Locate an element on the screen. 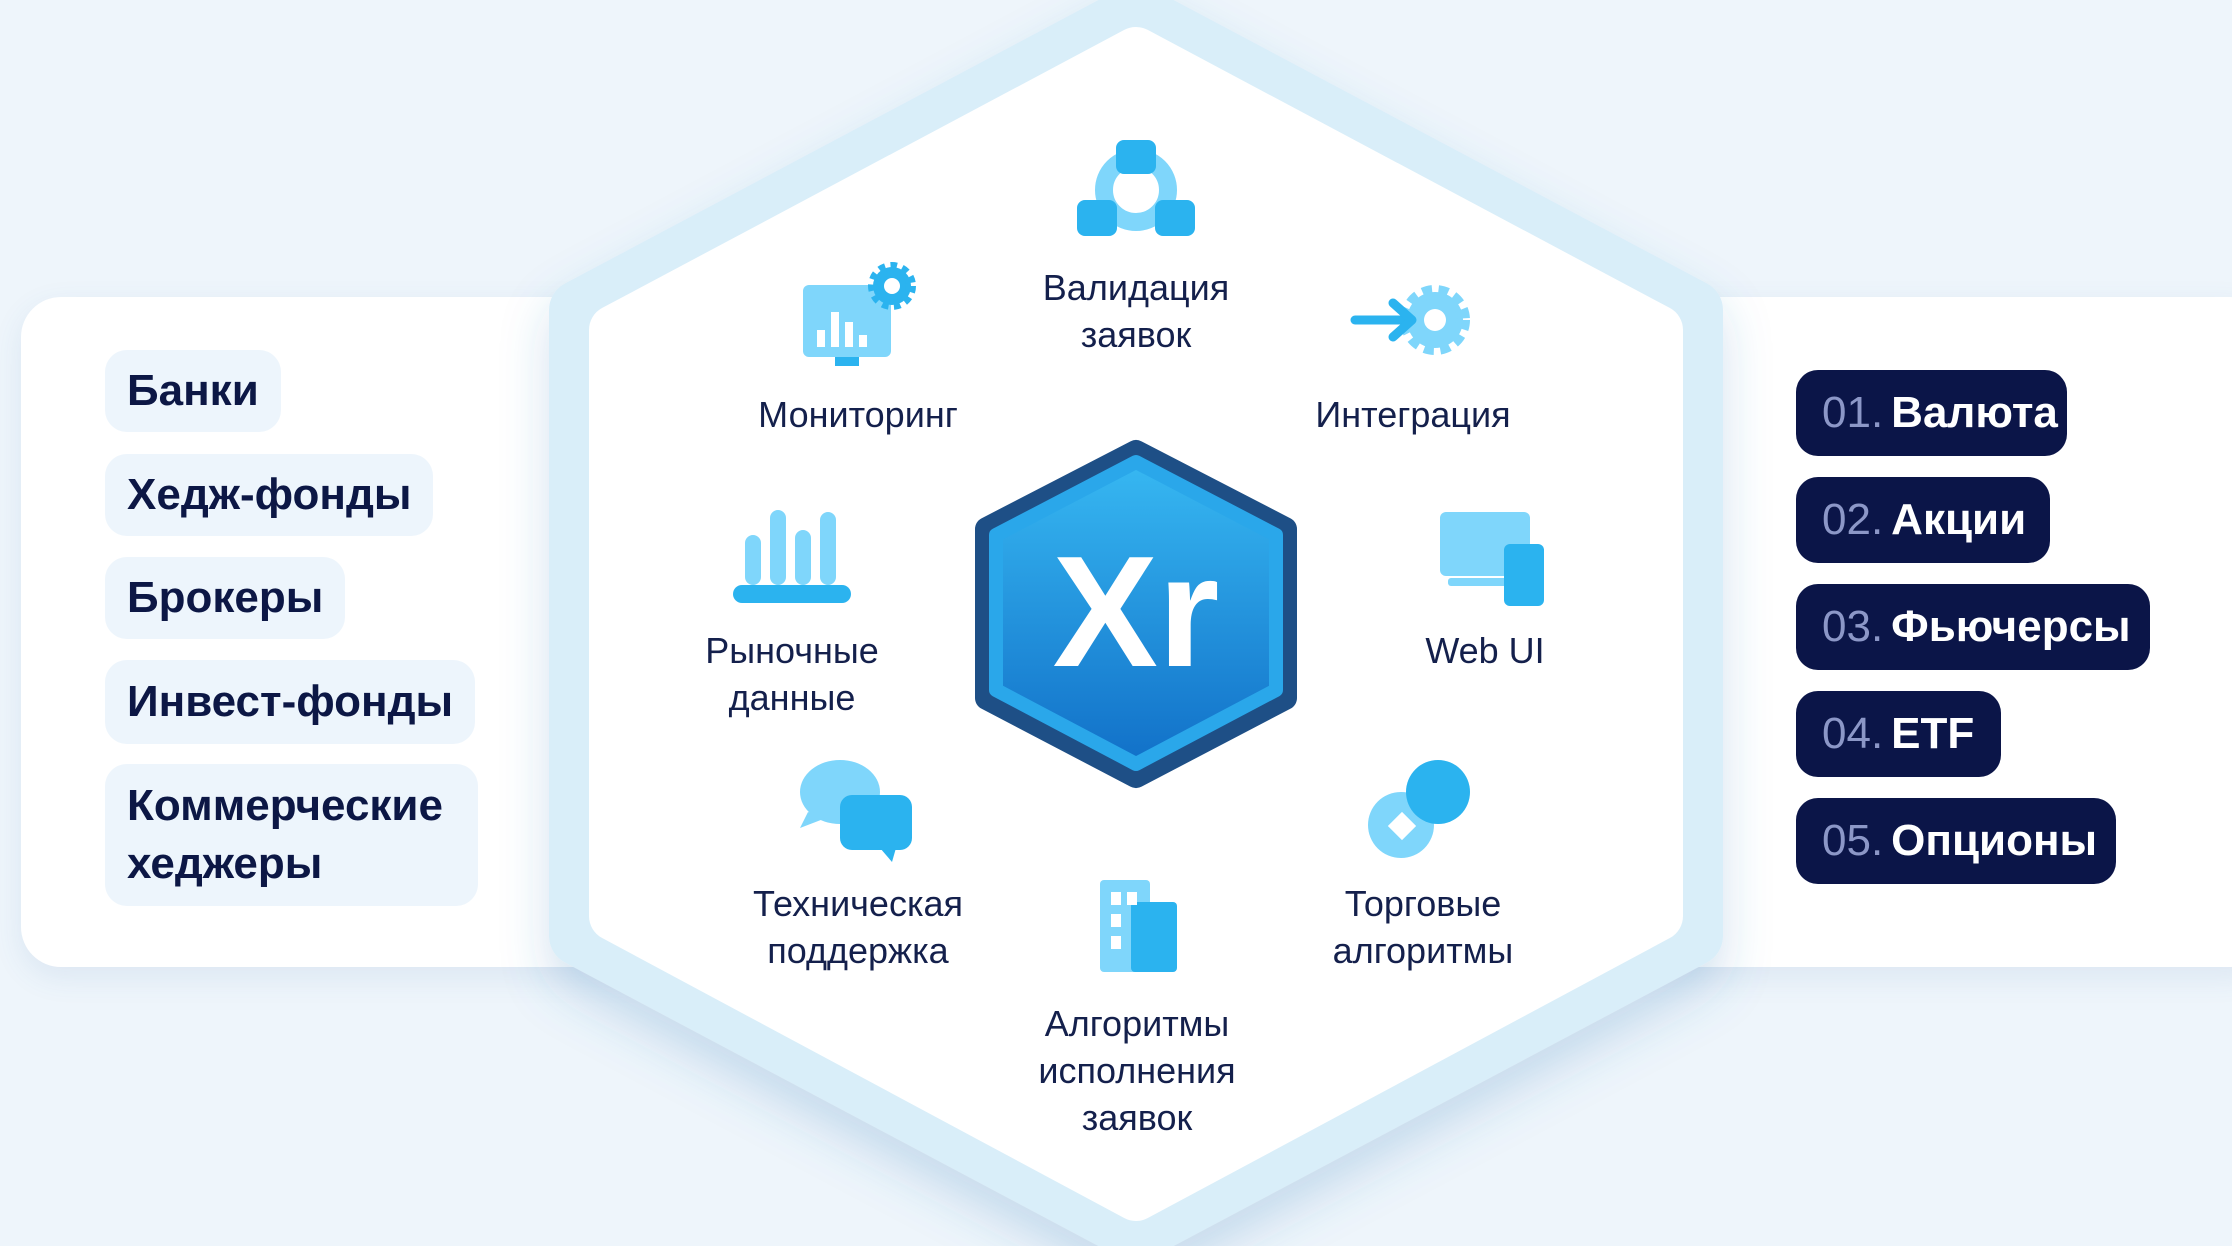 The image size is (2232, 1246). logo-text: Xr is located at coordinates (1136, 612).